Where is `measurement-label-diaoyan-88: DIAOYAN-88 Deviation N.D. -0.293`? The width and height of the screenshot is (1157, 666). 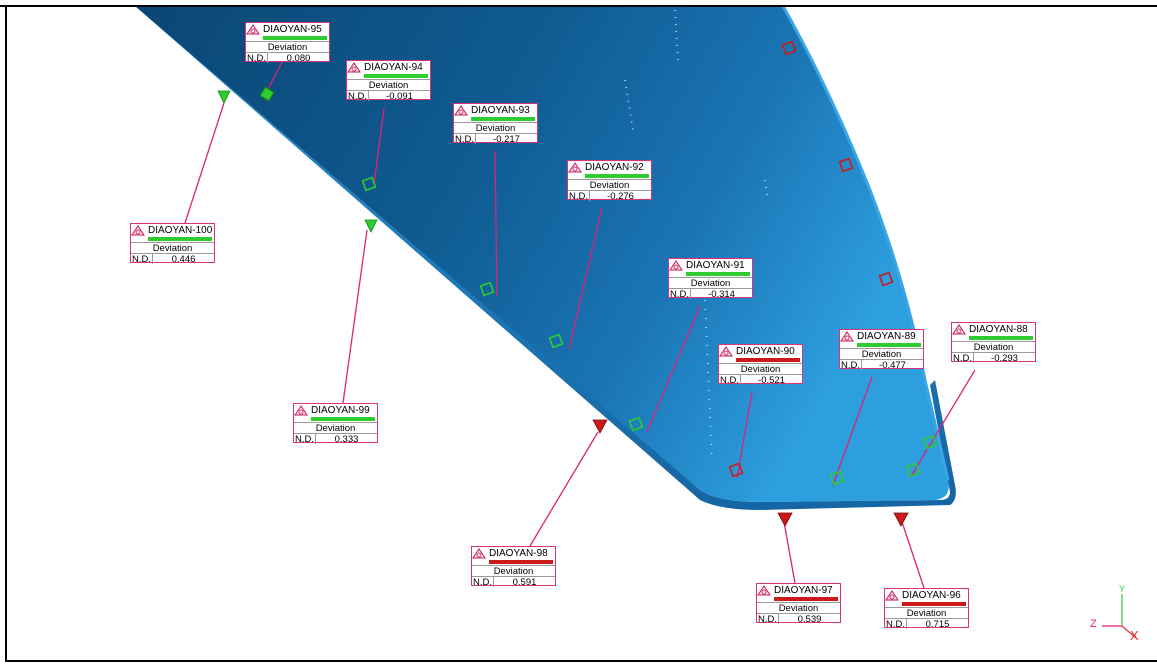 measurement-label-diaoyan-88: DIAOYAN-88 Deviation N.D. -0.293 is located at coordinates (993, 343).